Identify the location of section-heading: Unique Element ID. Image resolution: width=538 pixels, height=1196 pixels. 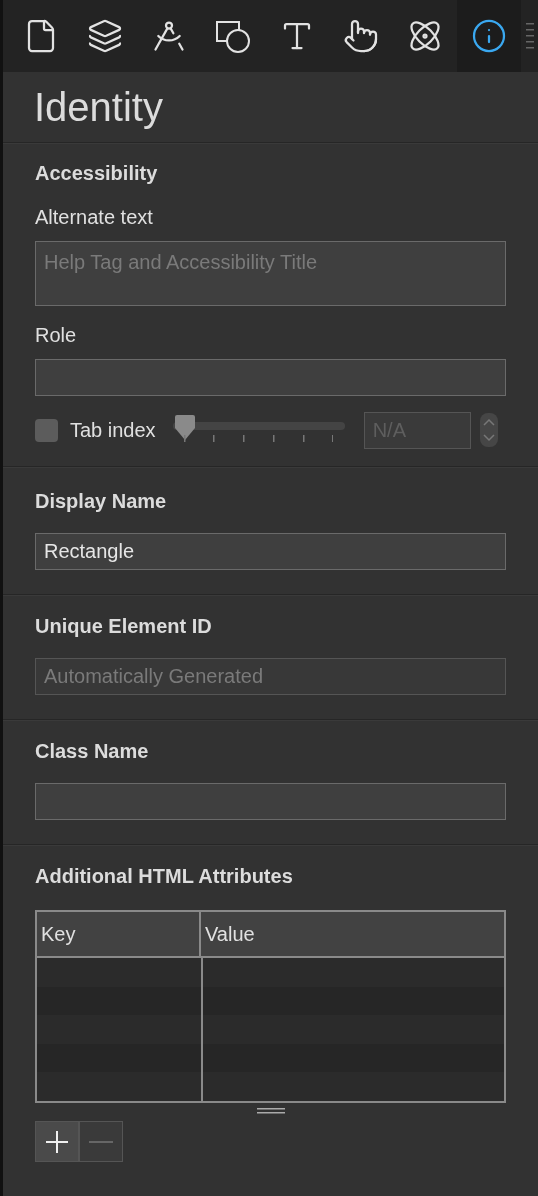
(124, 626).